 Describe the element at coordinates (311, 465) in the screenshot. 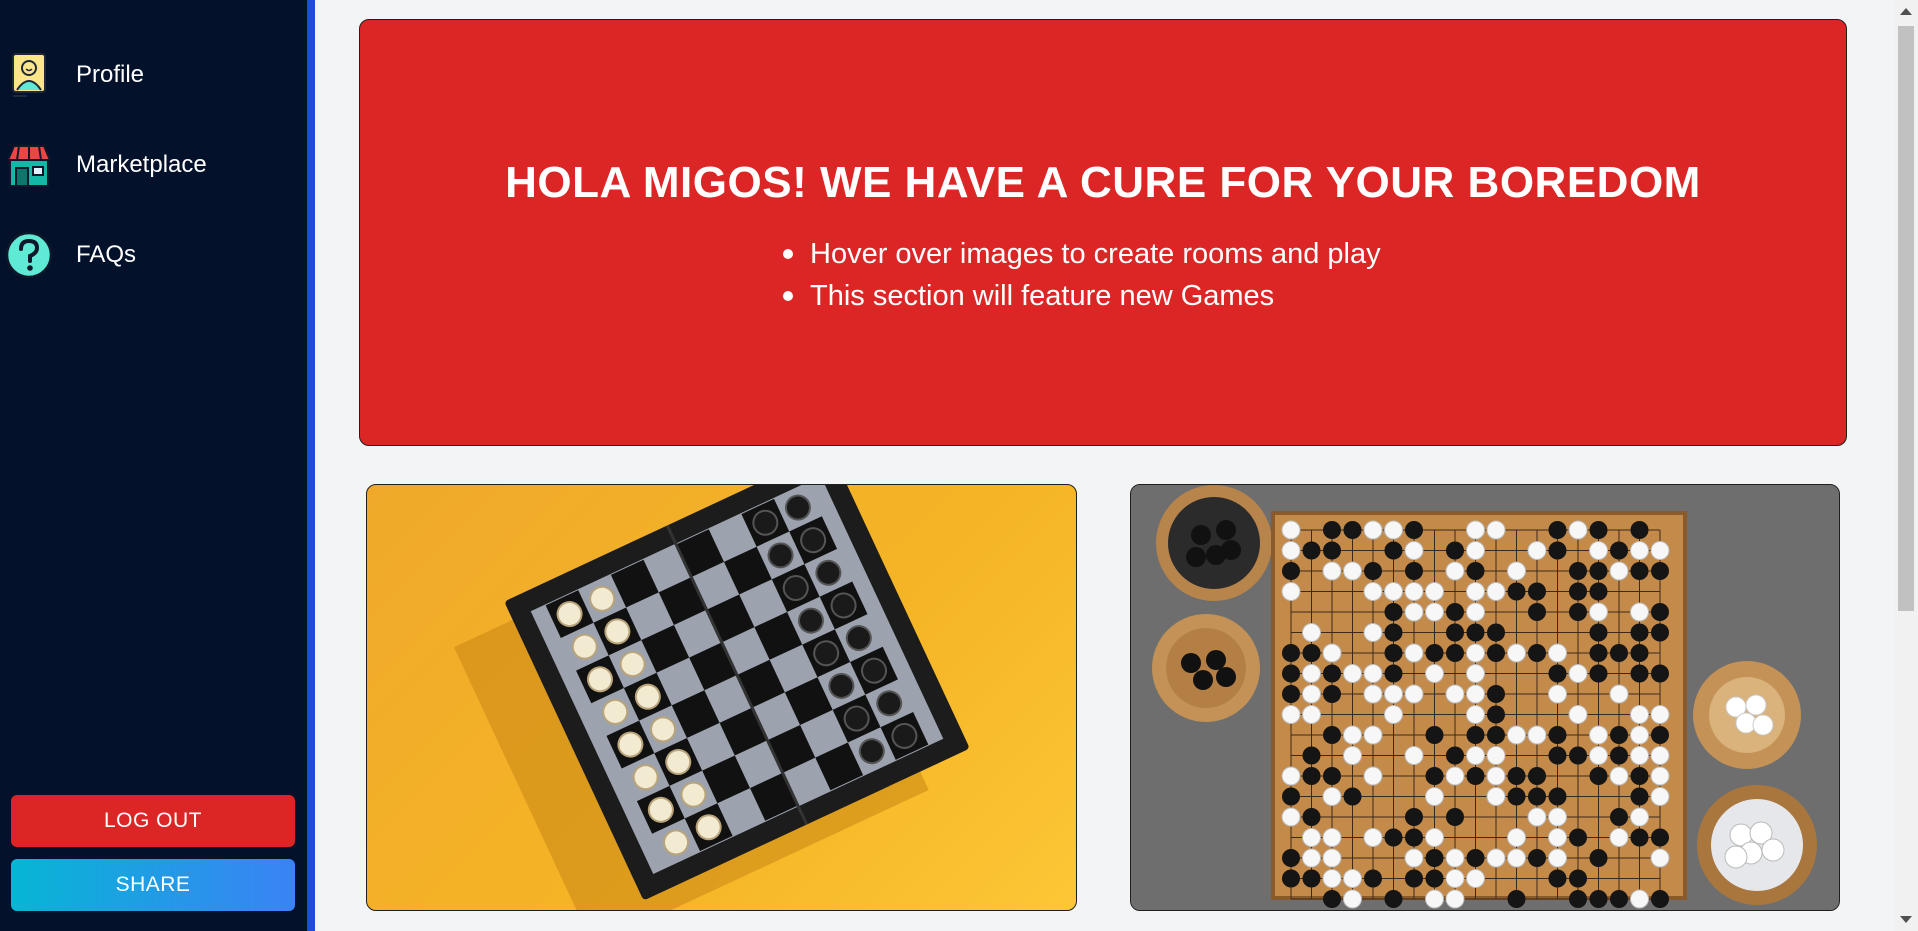

I see `sidebar-divider` at that location.